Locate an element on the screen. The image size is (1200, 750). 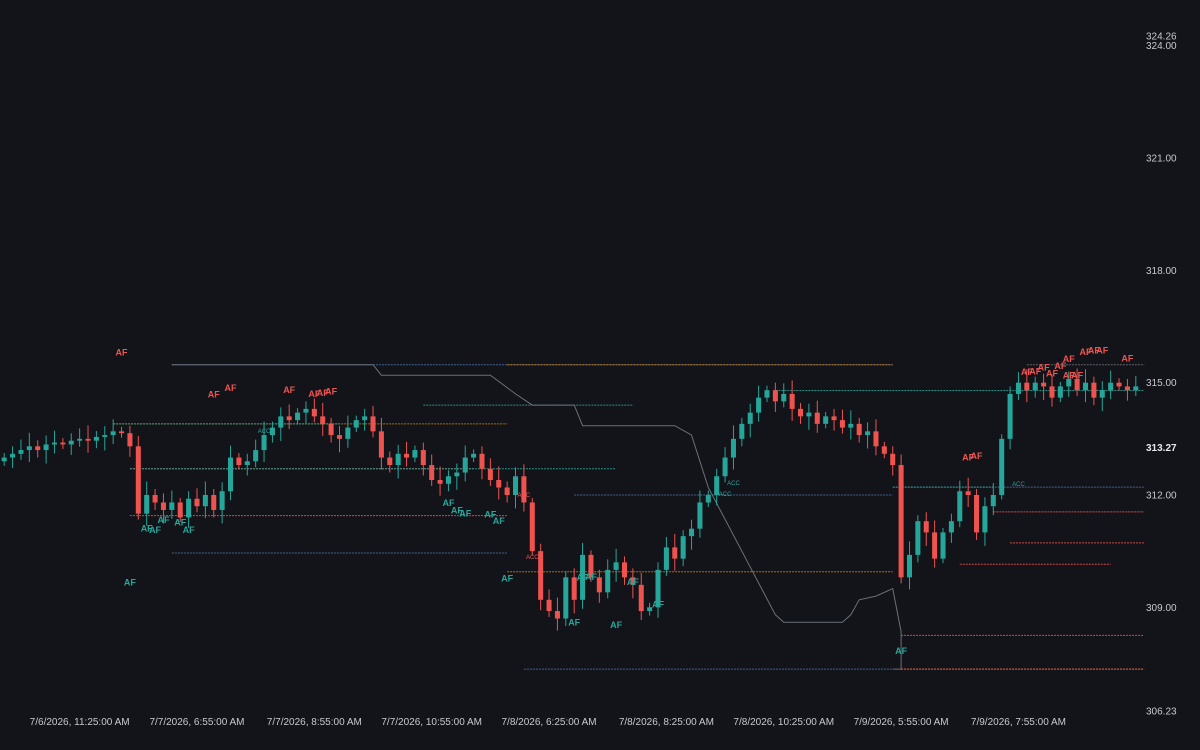
x-tick-label: 7/9/2026, 5:55:00 AM is located at coordinates (901, 722).